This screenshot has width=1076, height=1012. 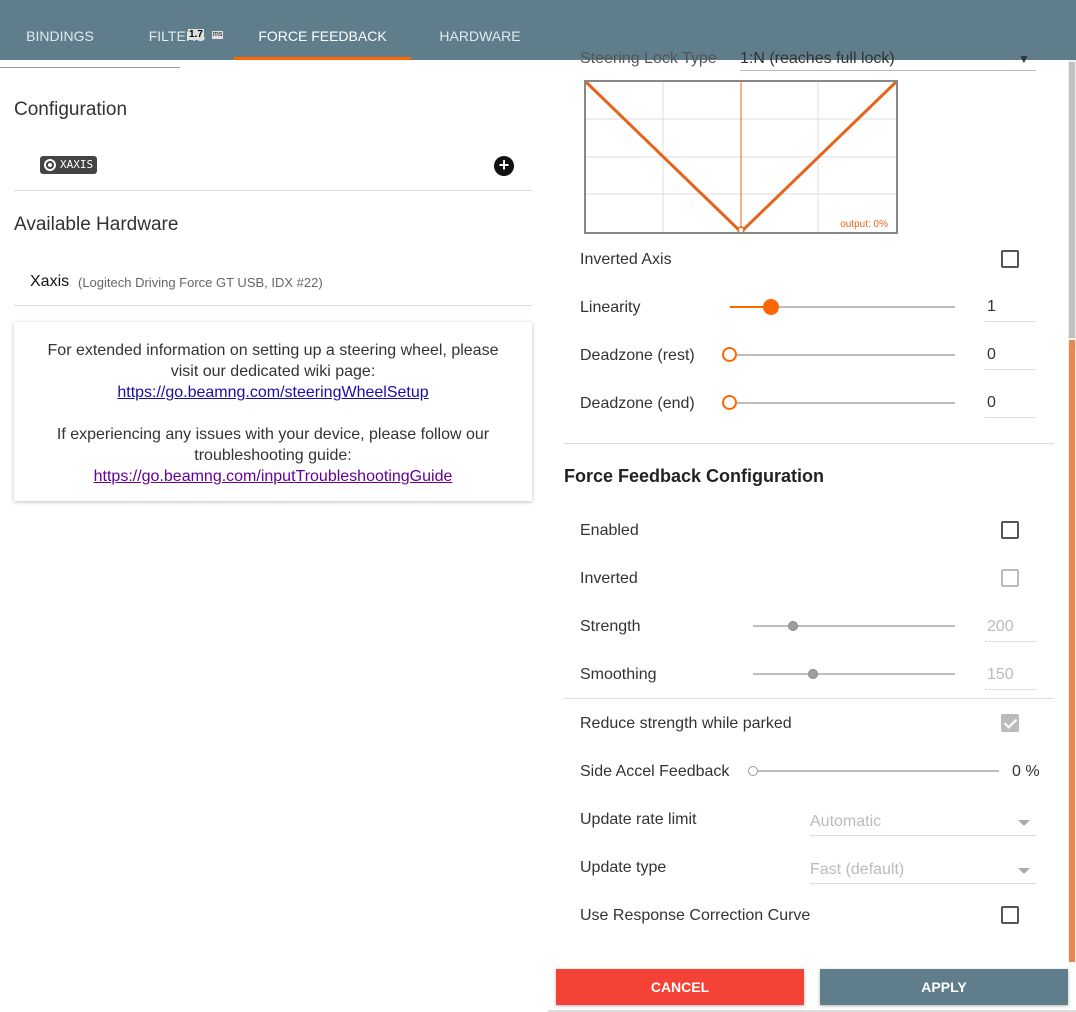 I want to click on available-hardware-title: Available Hardware, so click(x=96, y=224).